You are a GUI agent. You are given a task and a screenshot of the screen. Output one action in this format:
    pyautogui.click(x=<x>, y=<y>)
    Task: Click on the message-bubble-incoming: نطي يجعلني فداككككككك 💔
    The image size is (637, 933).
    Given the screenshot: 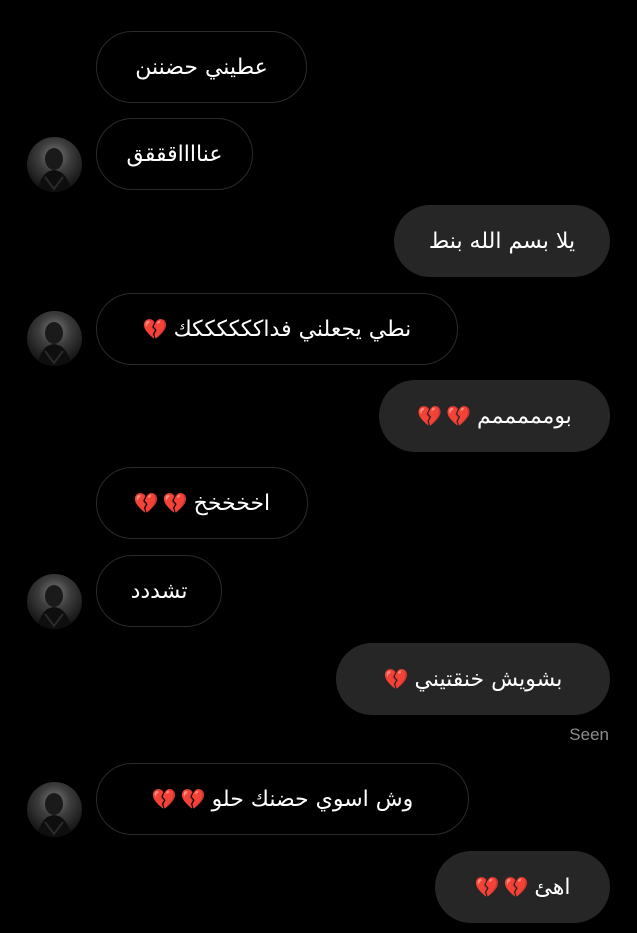 What is the action you would take?
    pyautogui.click(x=277, y=329)
    